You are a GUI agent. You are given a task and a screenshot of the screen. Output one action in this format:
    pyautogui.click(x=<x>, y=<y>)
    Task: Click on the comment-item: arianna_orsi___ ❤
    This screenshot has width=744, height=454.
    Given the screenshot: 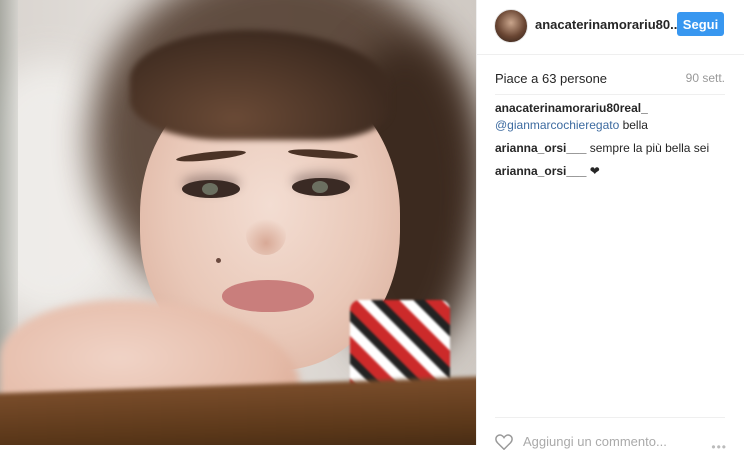 What is the action you would take?
    pyautogui.click(x=611, y=171)
    